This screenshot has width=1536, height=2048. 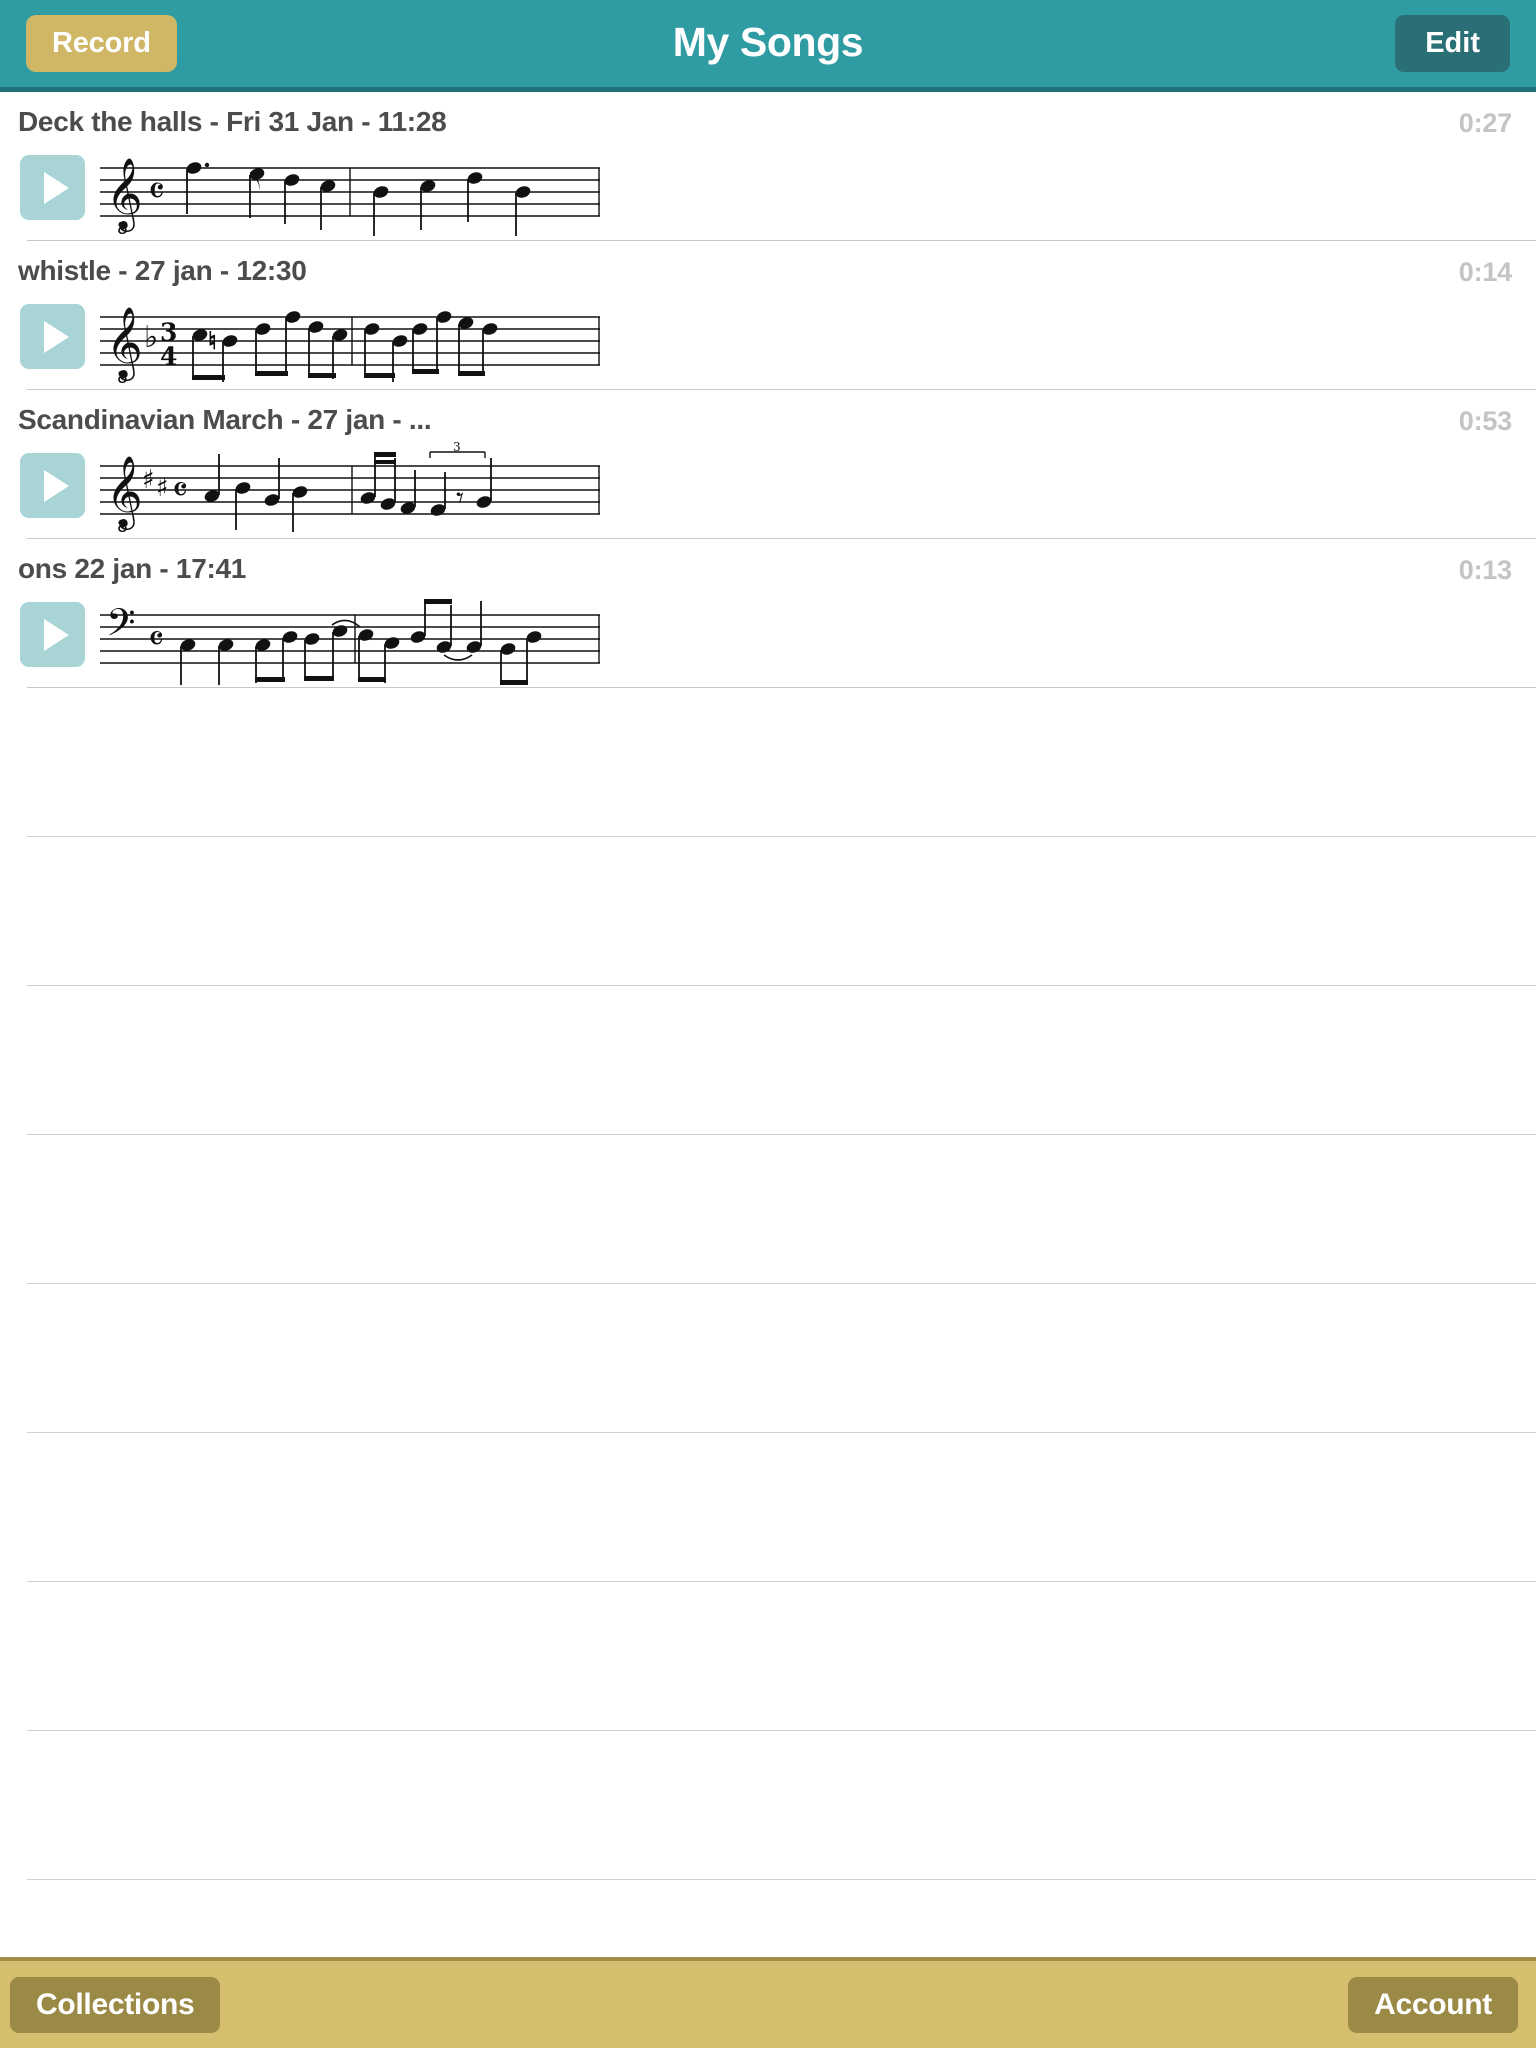 What do you see at coordinates (1485, 570) in the screenshot?
I see `song-duration: 0:13` at bounding box center [1485, 570].